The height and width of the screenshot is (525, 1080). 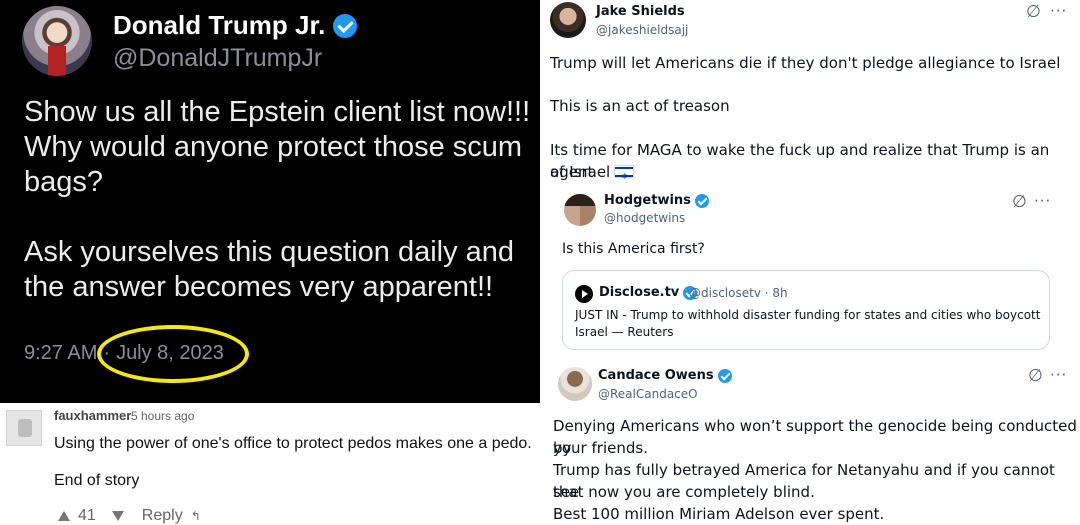 What do you see at coordinates (129, 516) in the screenshot?
I see `comment-actions: 41 Reply ↰` at bounding box center [129, 516].